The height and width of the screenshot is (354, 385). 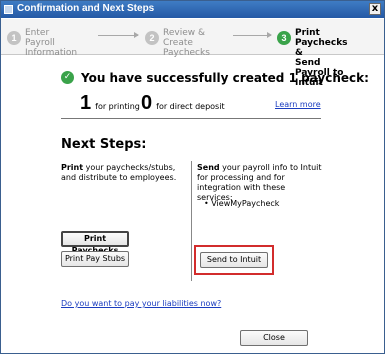 I want to click on close-button: Close, so click(x=274, y=338).